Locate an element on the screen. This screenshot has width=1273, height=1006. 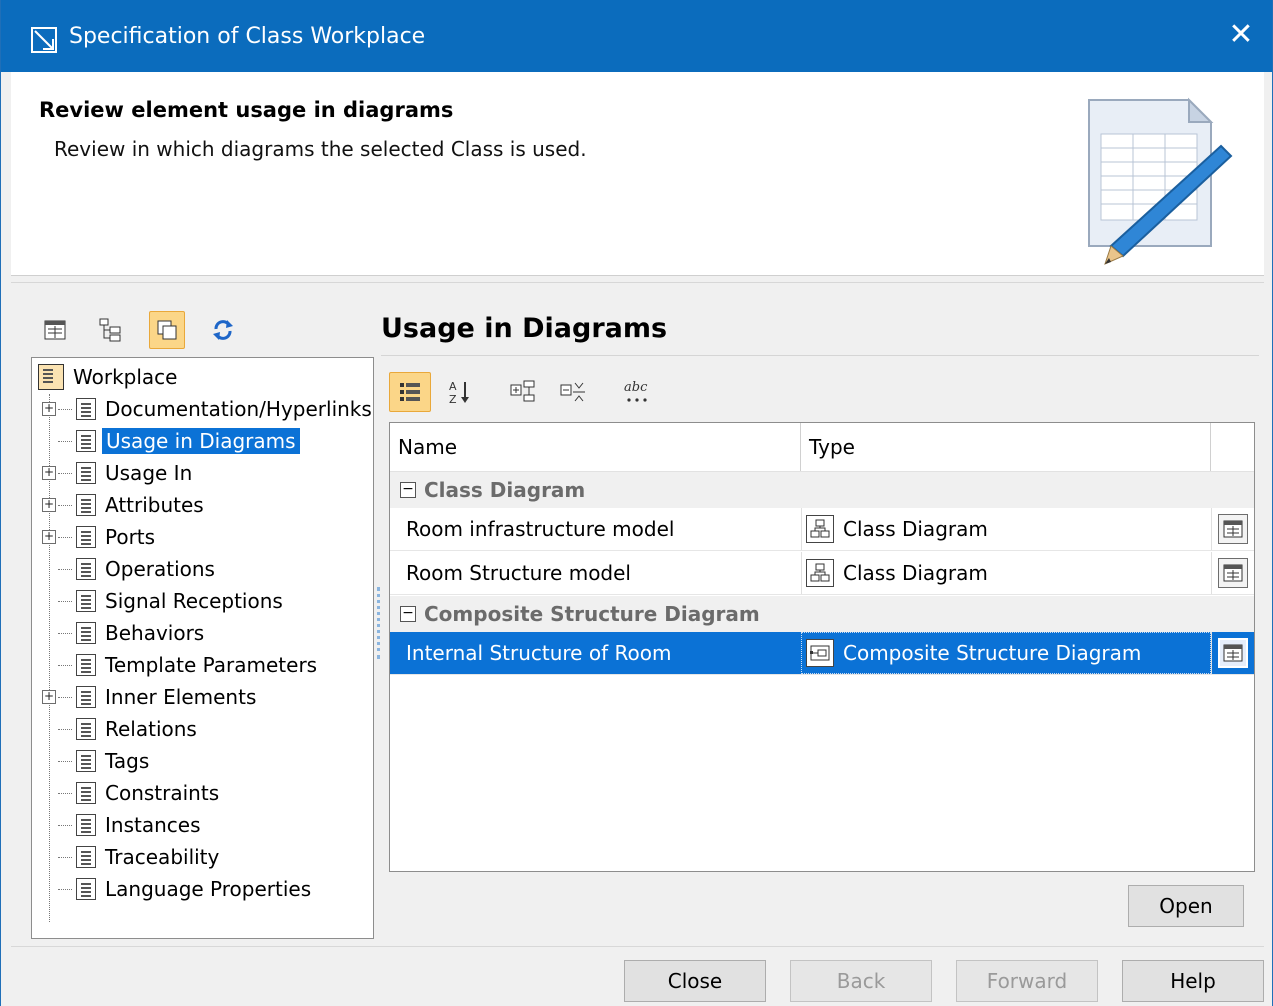
tree-item: Operations is located at coordinates (128, 569).